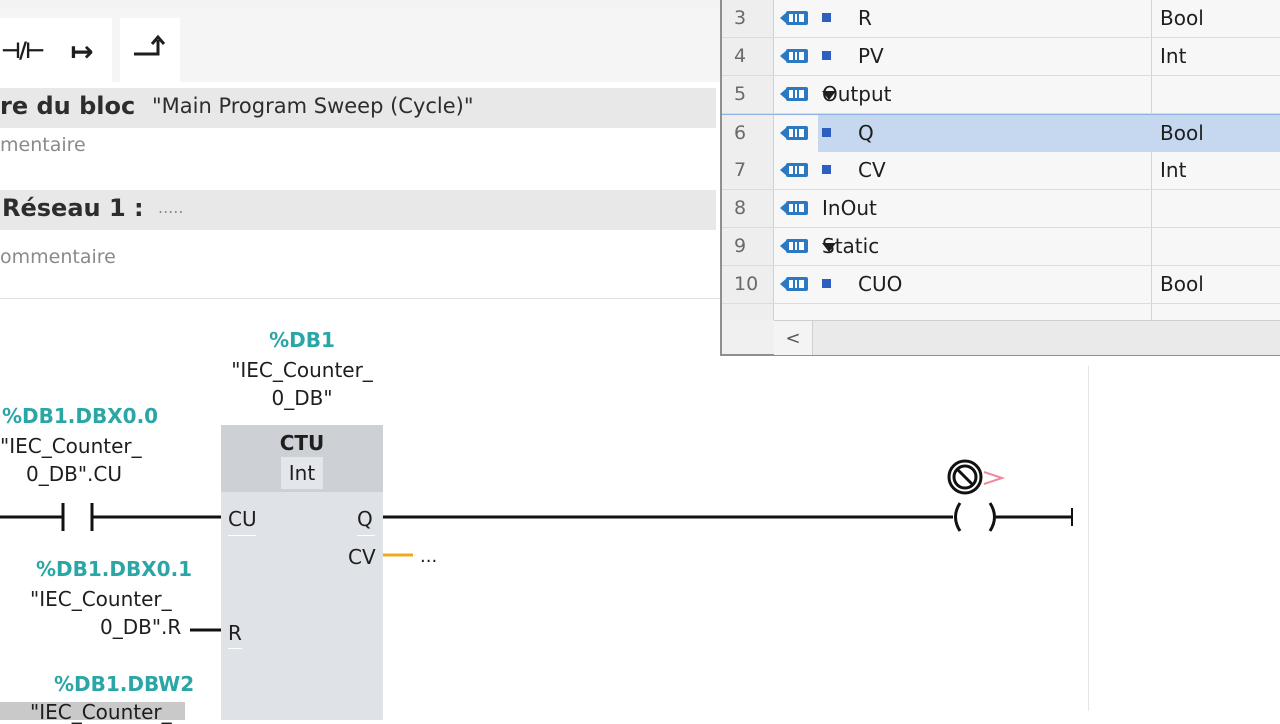 The width and height of the screenshot is (1280, 724). I want to click on coil-left-arc, so click(958, 517).